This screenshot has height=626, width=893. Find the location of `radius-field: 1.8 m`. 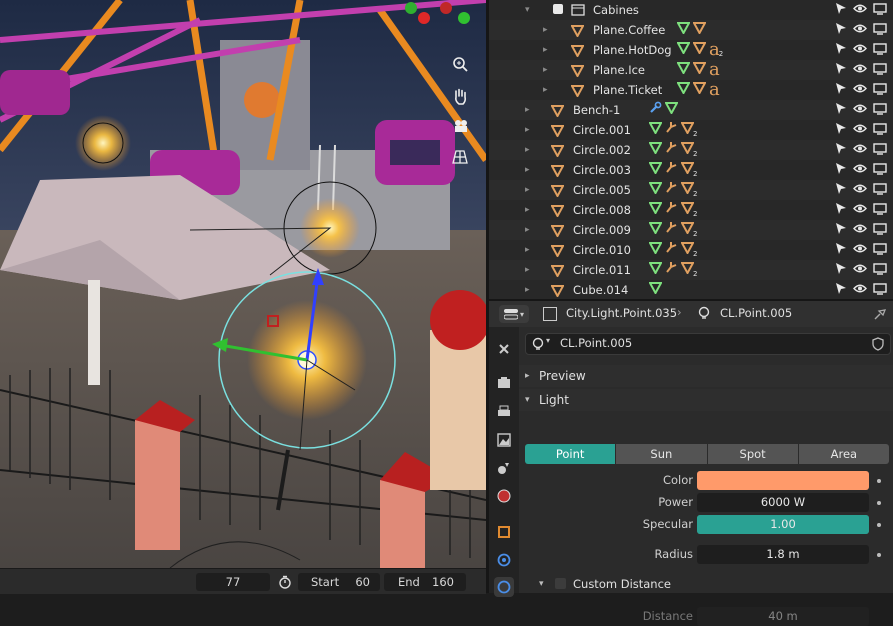

radius-field: 1.8 m is located at coordinates (783, 554).